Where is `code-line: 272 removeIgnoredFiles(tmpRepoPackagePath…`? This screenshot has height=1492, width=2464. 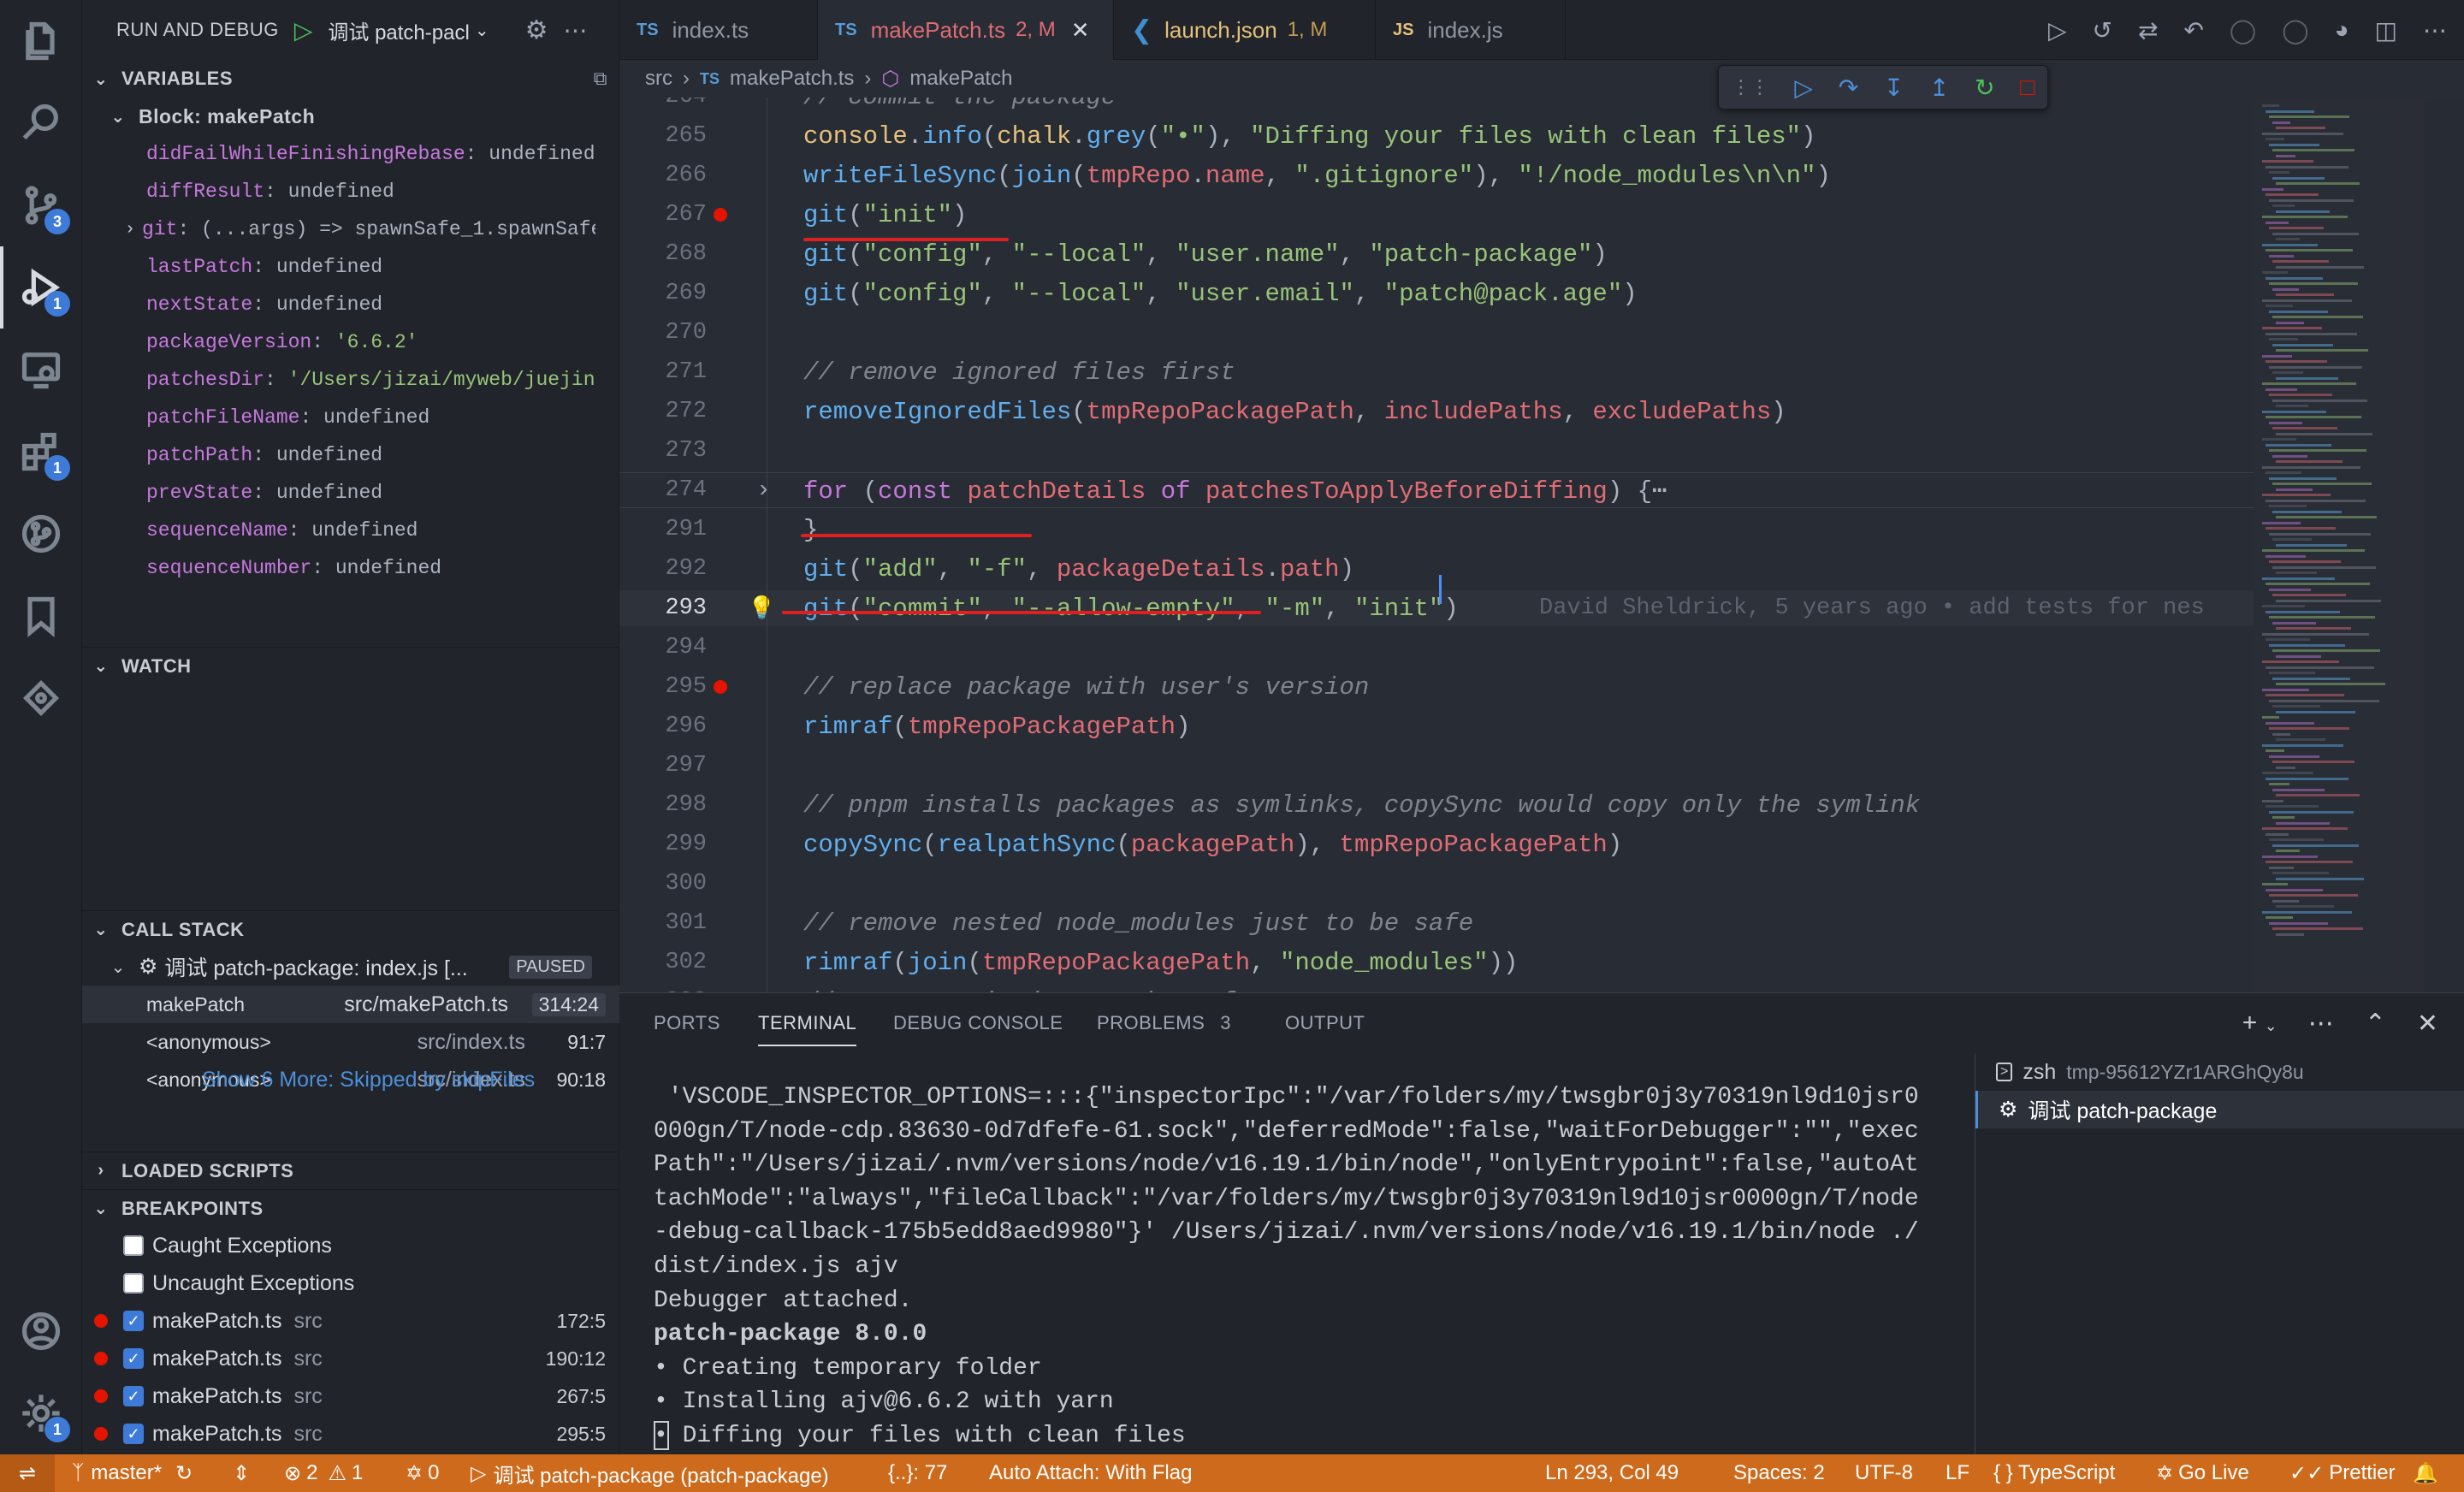 code-line: 272 removeIgnoredFiles(tmpRepoPackagePath… is located at coordinates (1436, 411).